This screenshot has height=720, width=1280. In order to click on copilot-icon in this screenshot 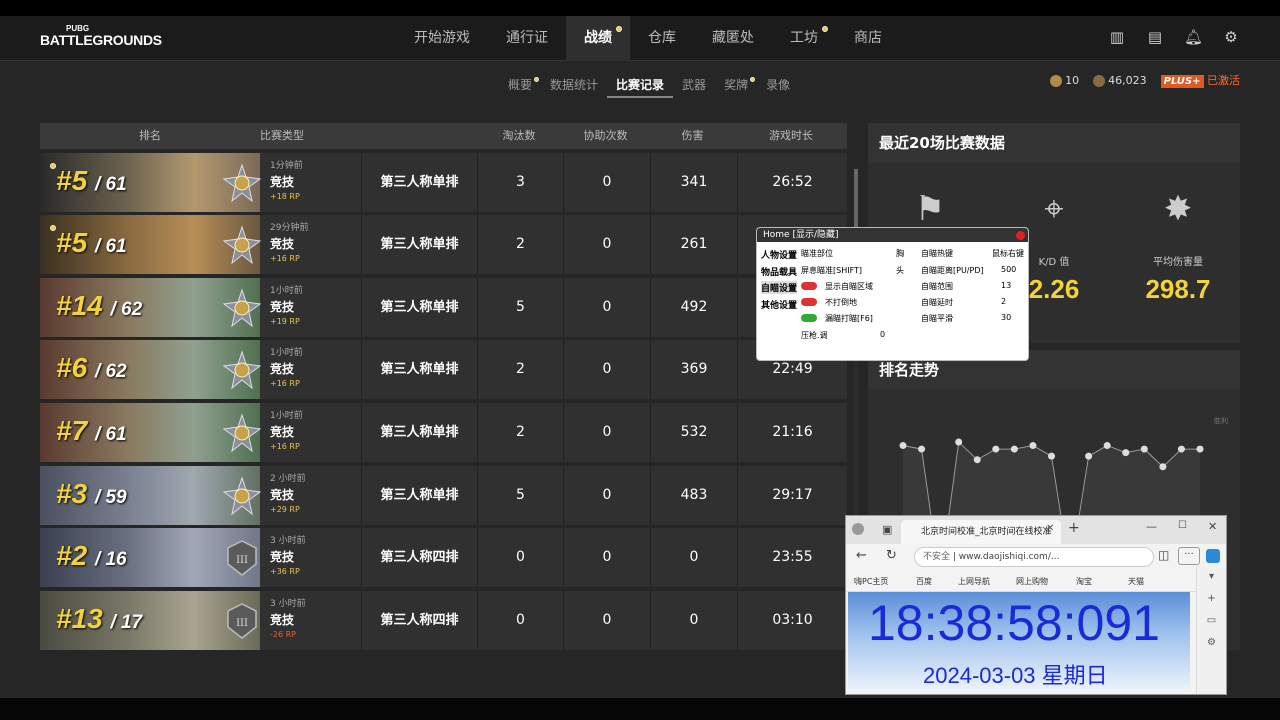, I will do `click(1213, 556)`.